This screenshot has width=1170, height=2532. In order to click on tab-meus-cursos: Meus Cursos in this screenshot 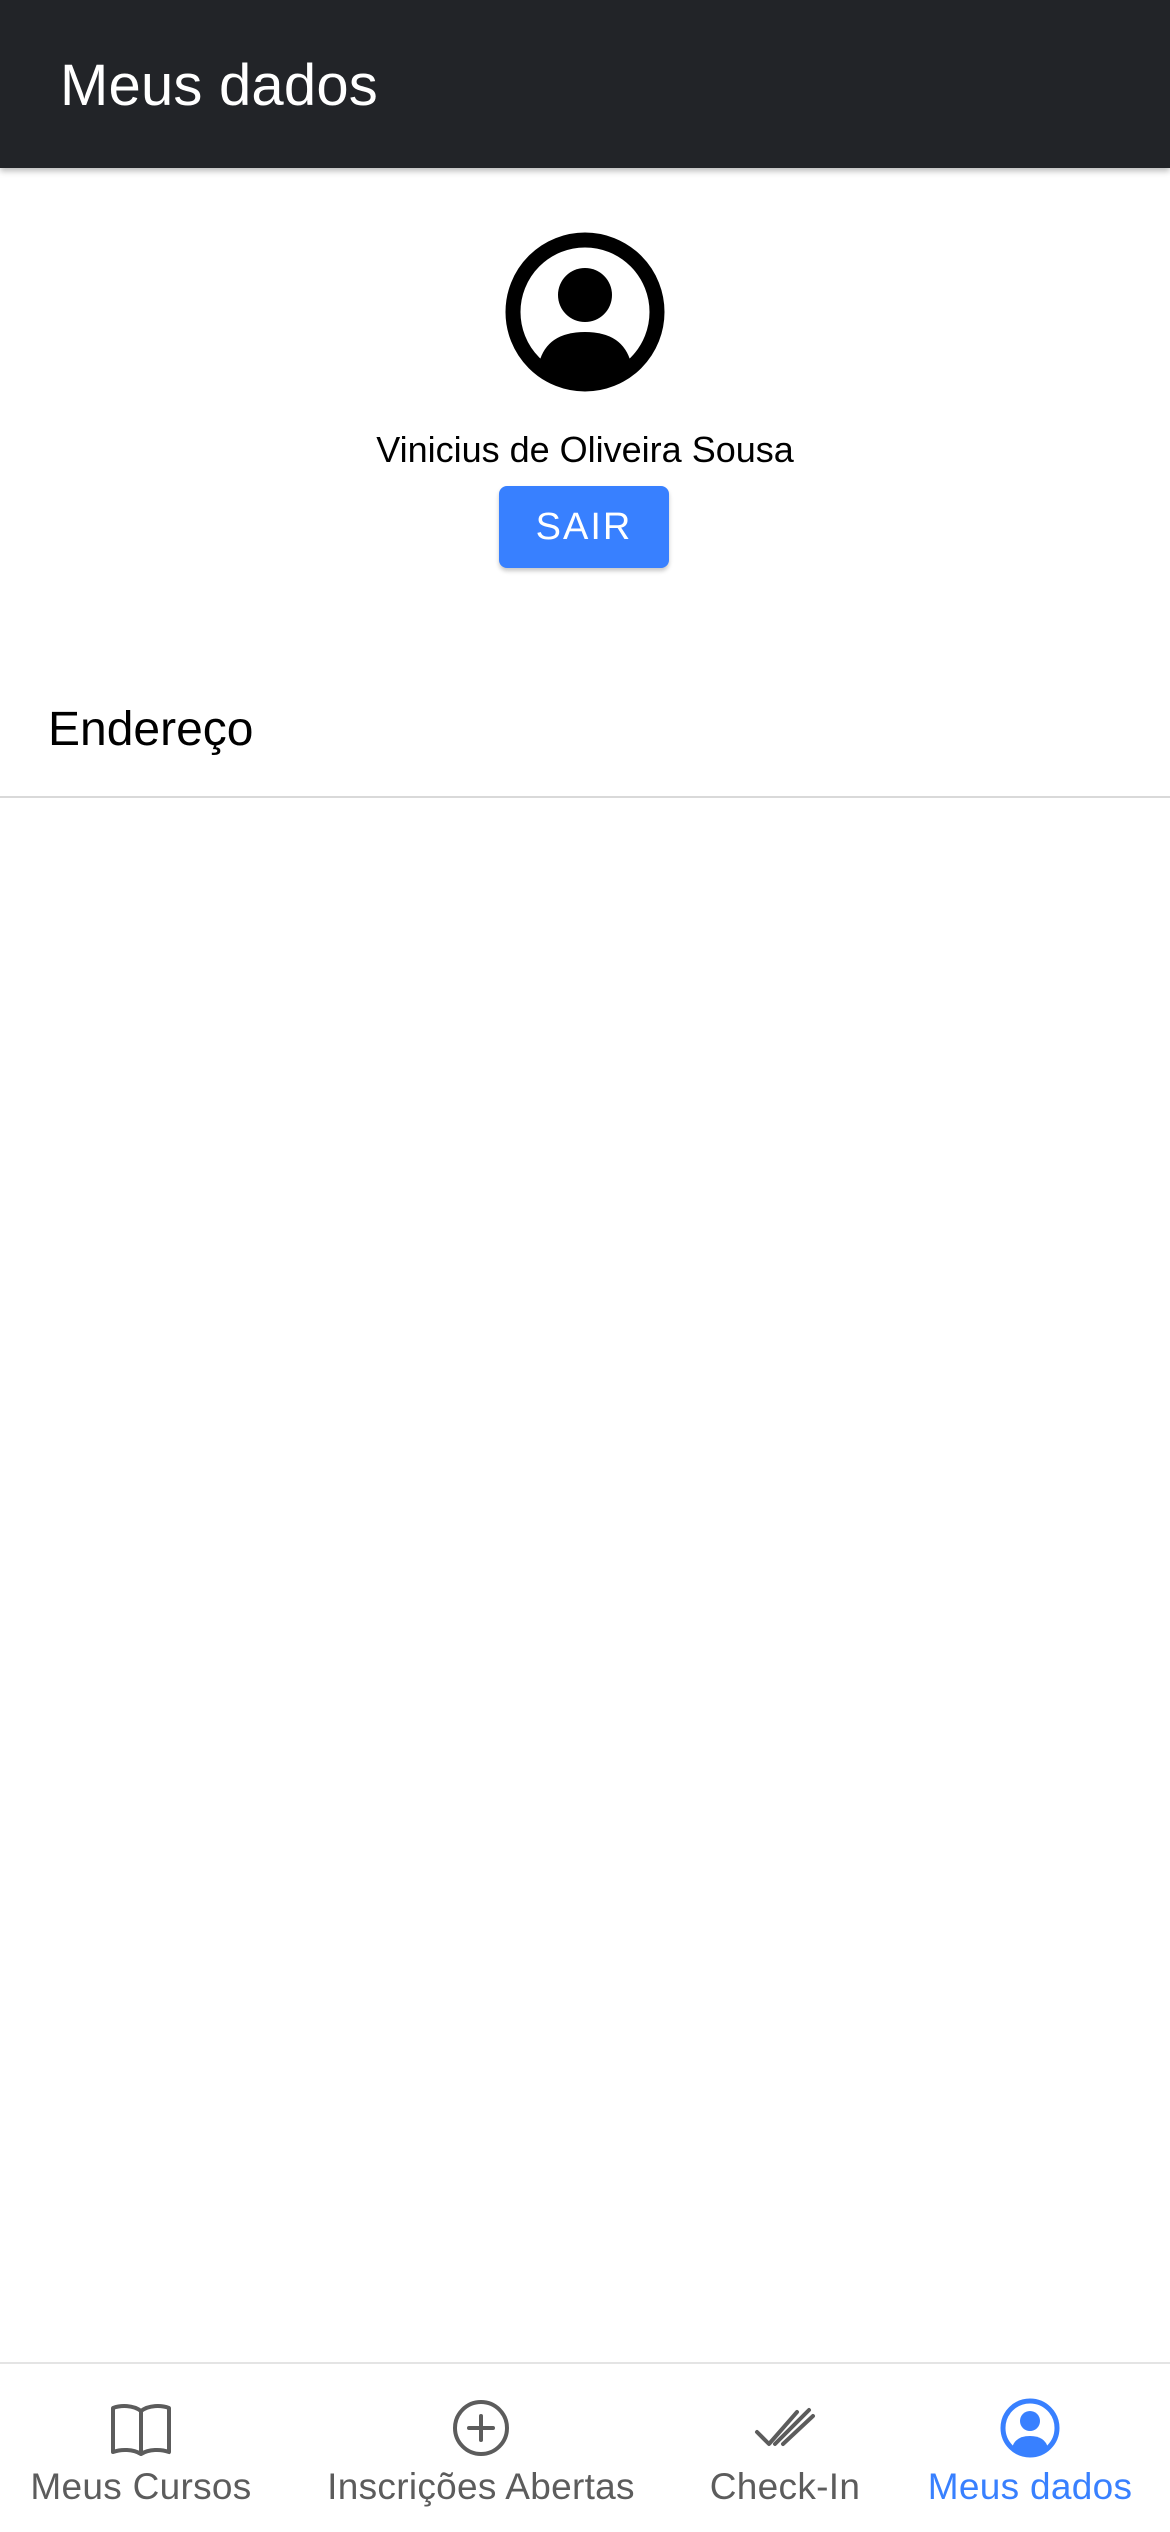, I will do `click(141, 2448)`.